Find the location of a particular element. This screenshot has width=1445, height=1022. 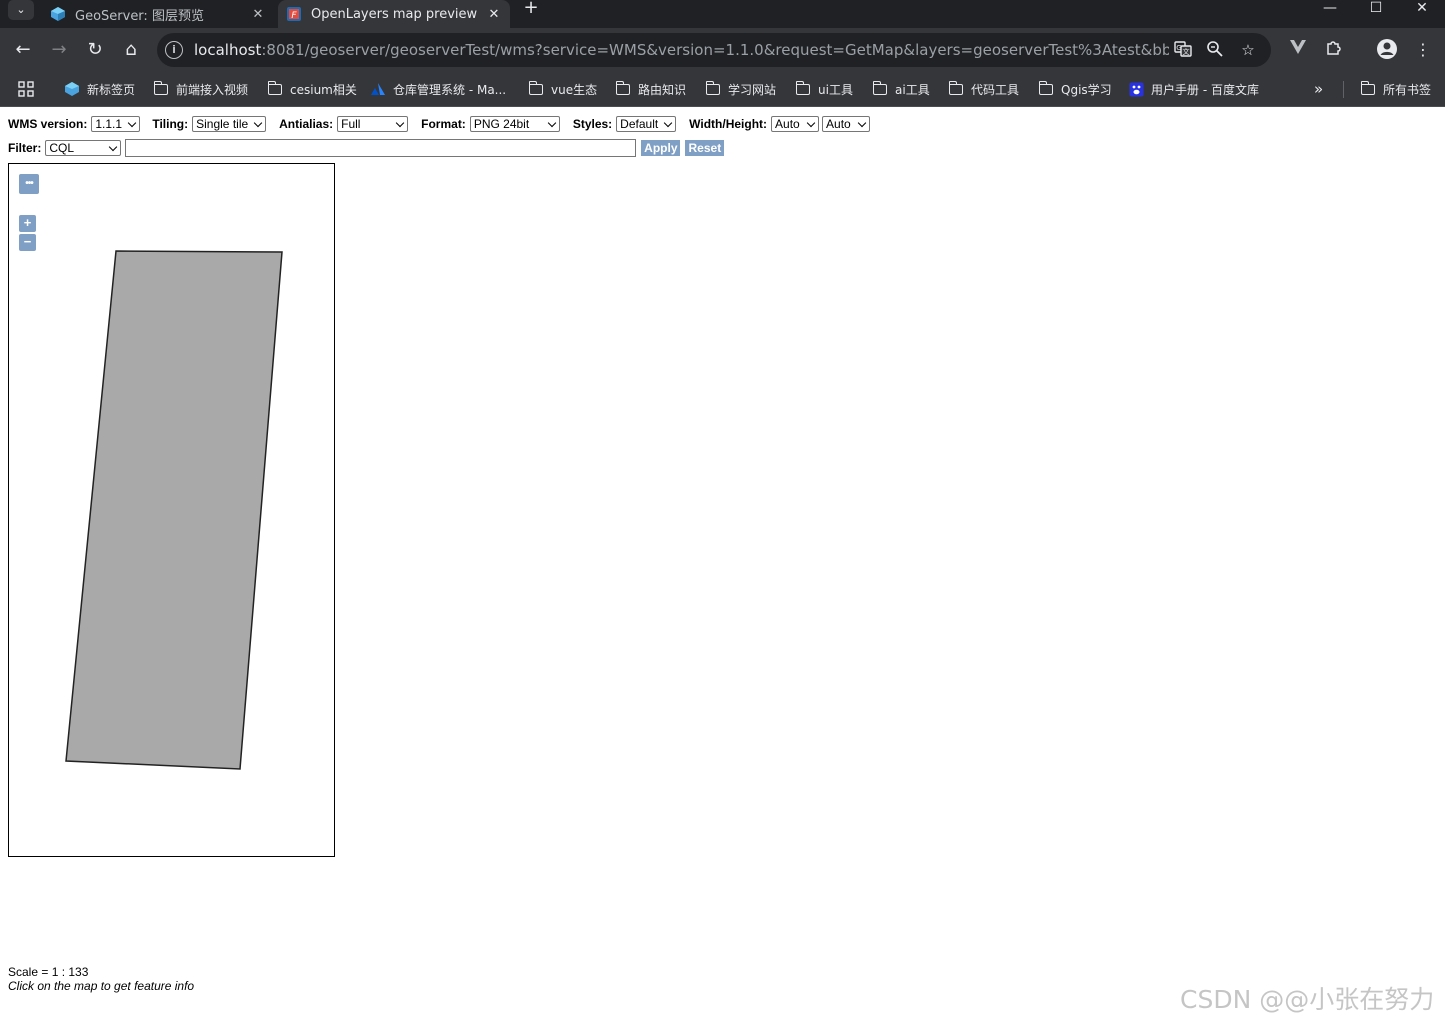

new-tab-button: + is located at coordinates (531, 10).